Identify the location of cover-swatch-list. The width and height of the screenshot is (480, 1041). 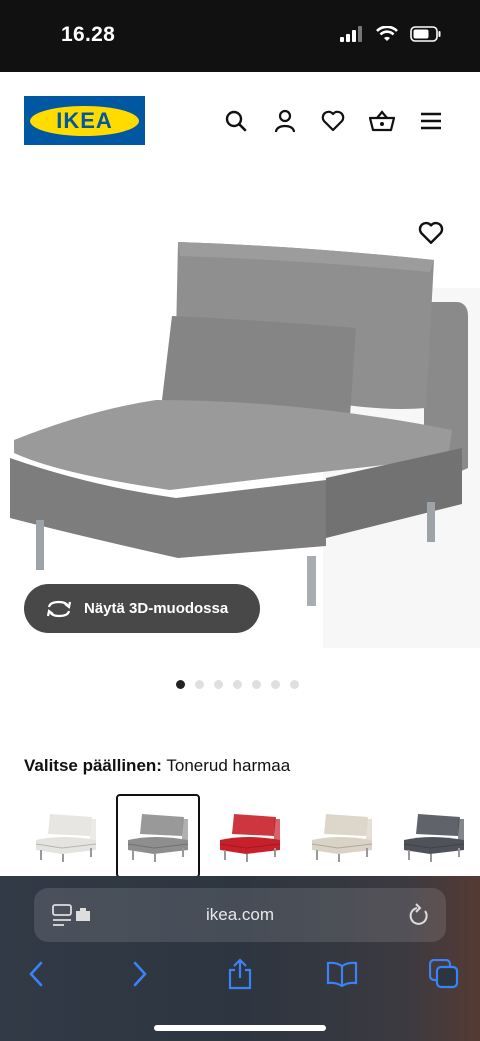
(252, 836).